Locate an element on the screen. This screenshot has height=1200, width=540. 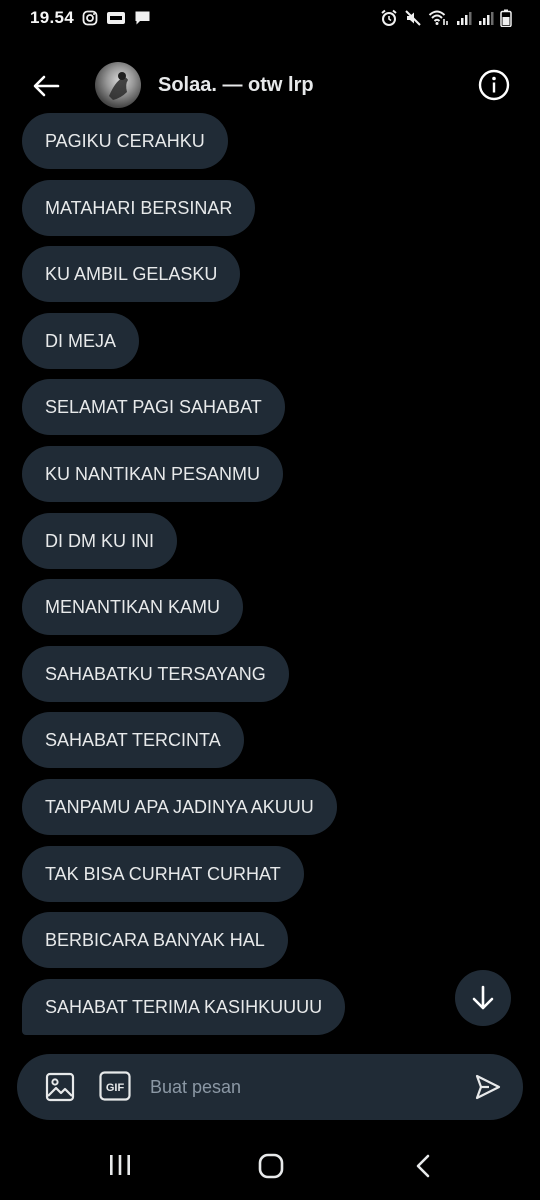
message-composer: GIF is located at coordinates (270, 1087).